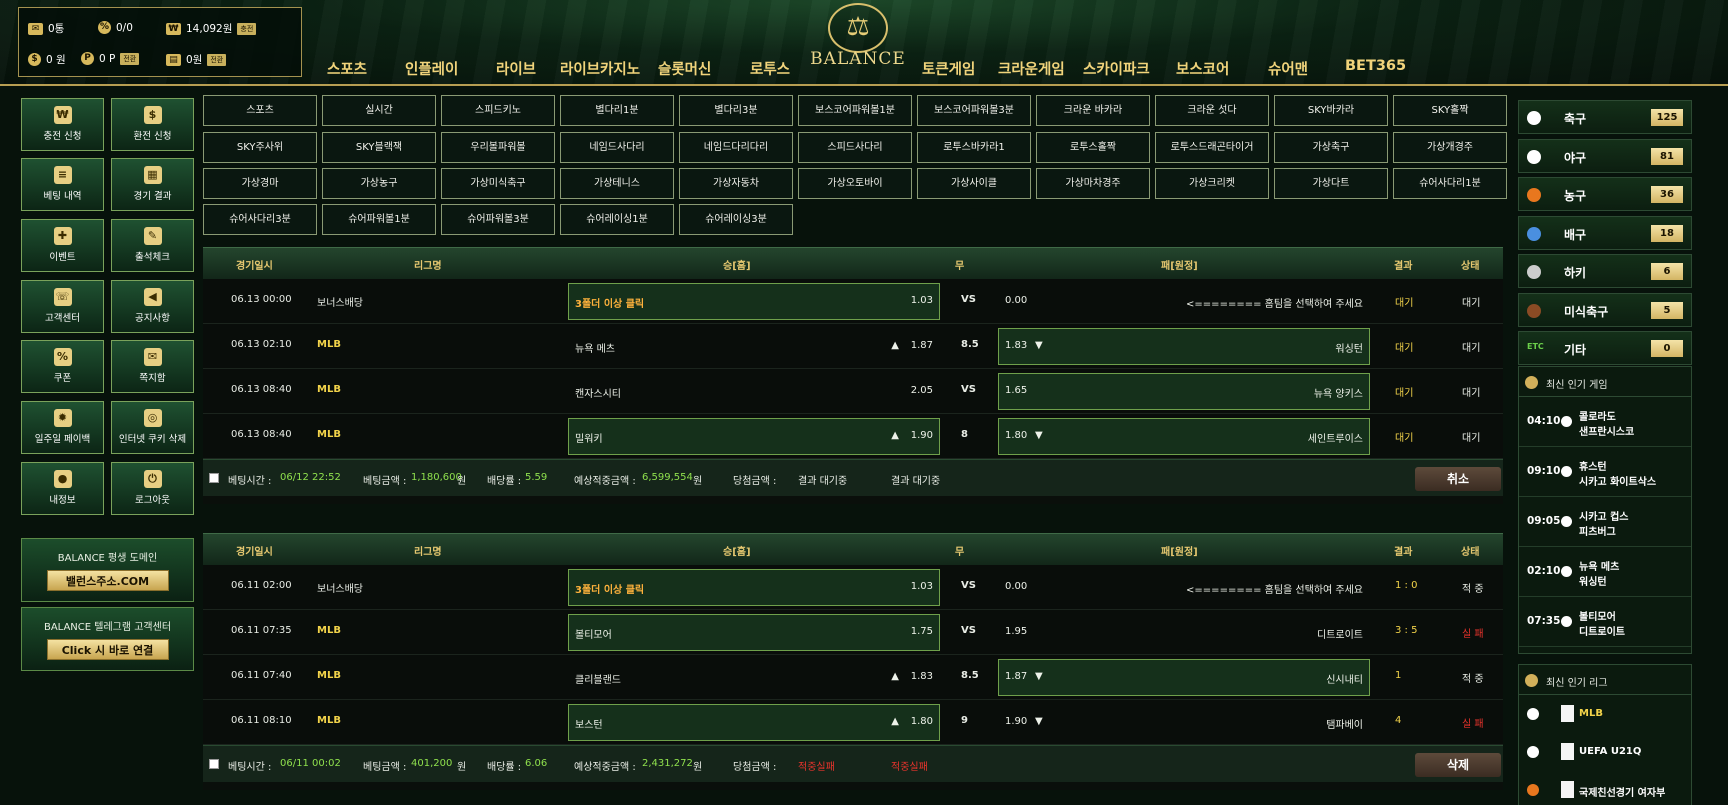 This screenshot has width=1728, height=805. Describe the element at coordinates (1605, 752) in the screenshot. I see `popular-league-item: UEFA U21Q` at that location.